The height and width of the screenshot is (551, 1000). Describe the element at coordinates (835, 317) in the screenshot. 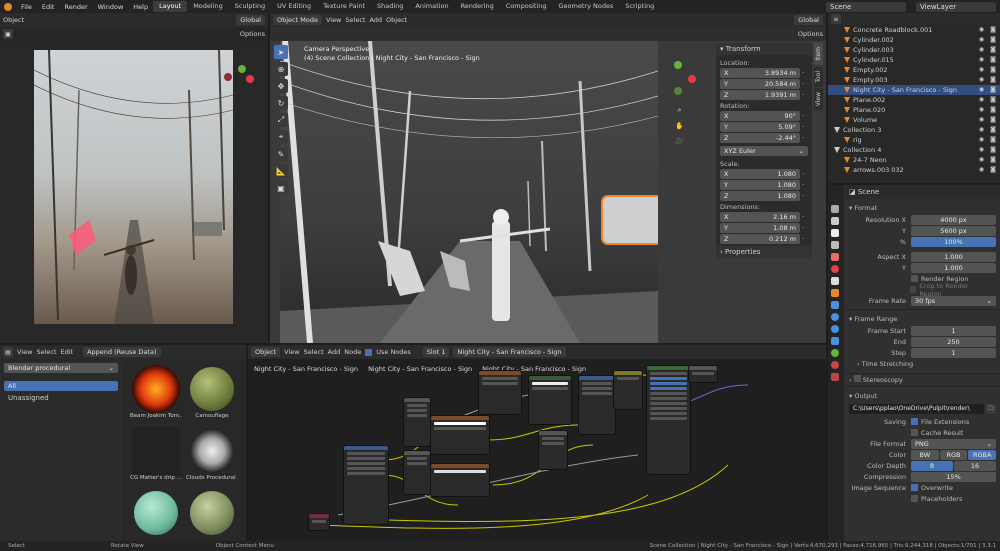

I see `particles-tab-icon` at that location.